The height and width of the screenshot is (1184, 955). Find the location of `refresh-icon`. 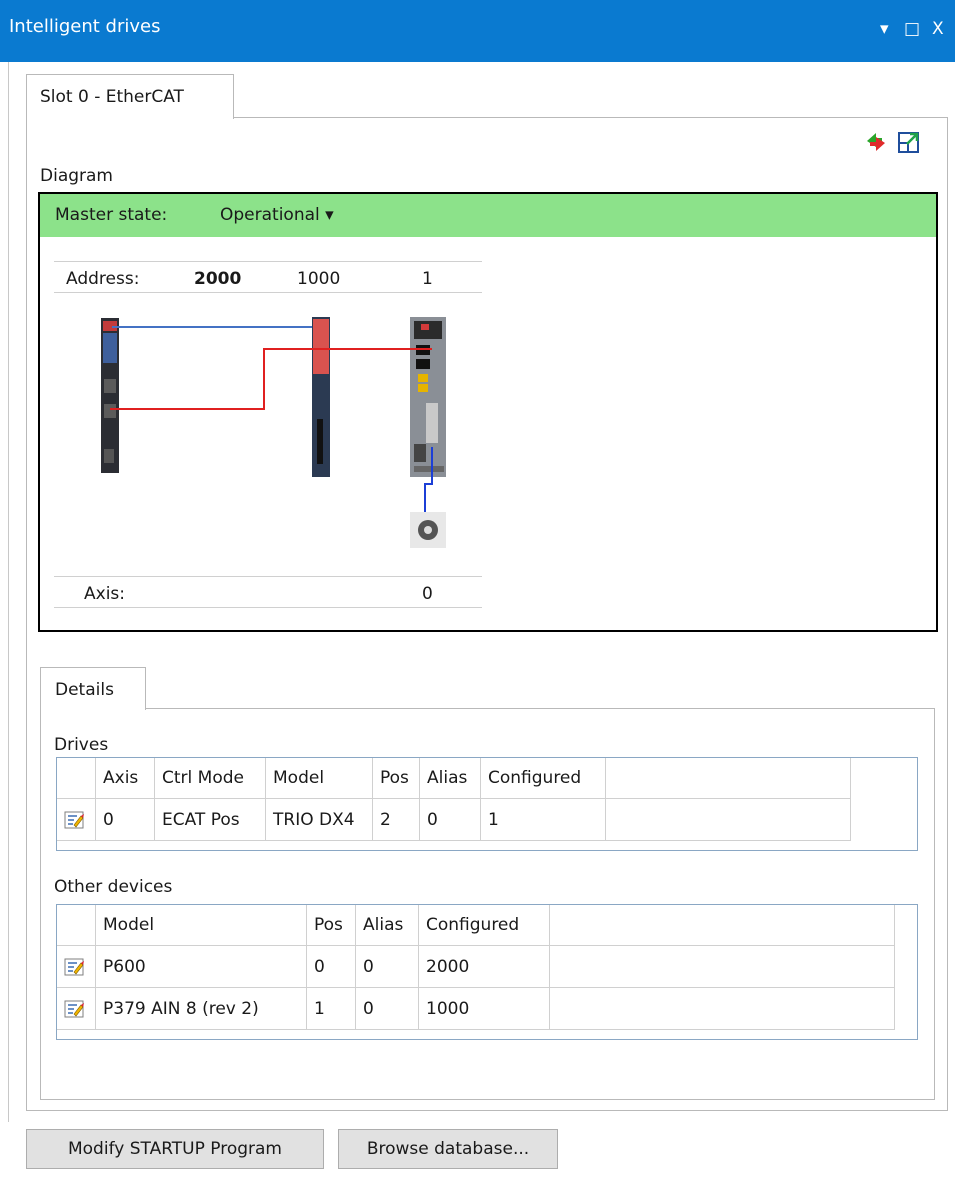

refresh-icon is located at coordinates (876, 142).